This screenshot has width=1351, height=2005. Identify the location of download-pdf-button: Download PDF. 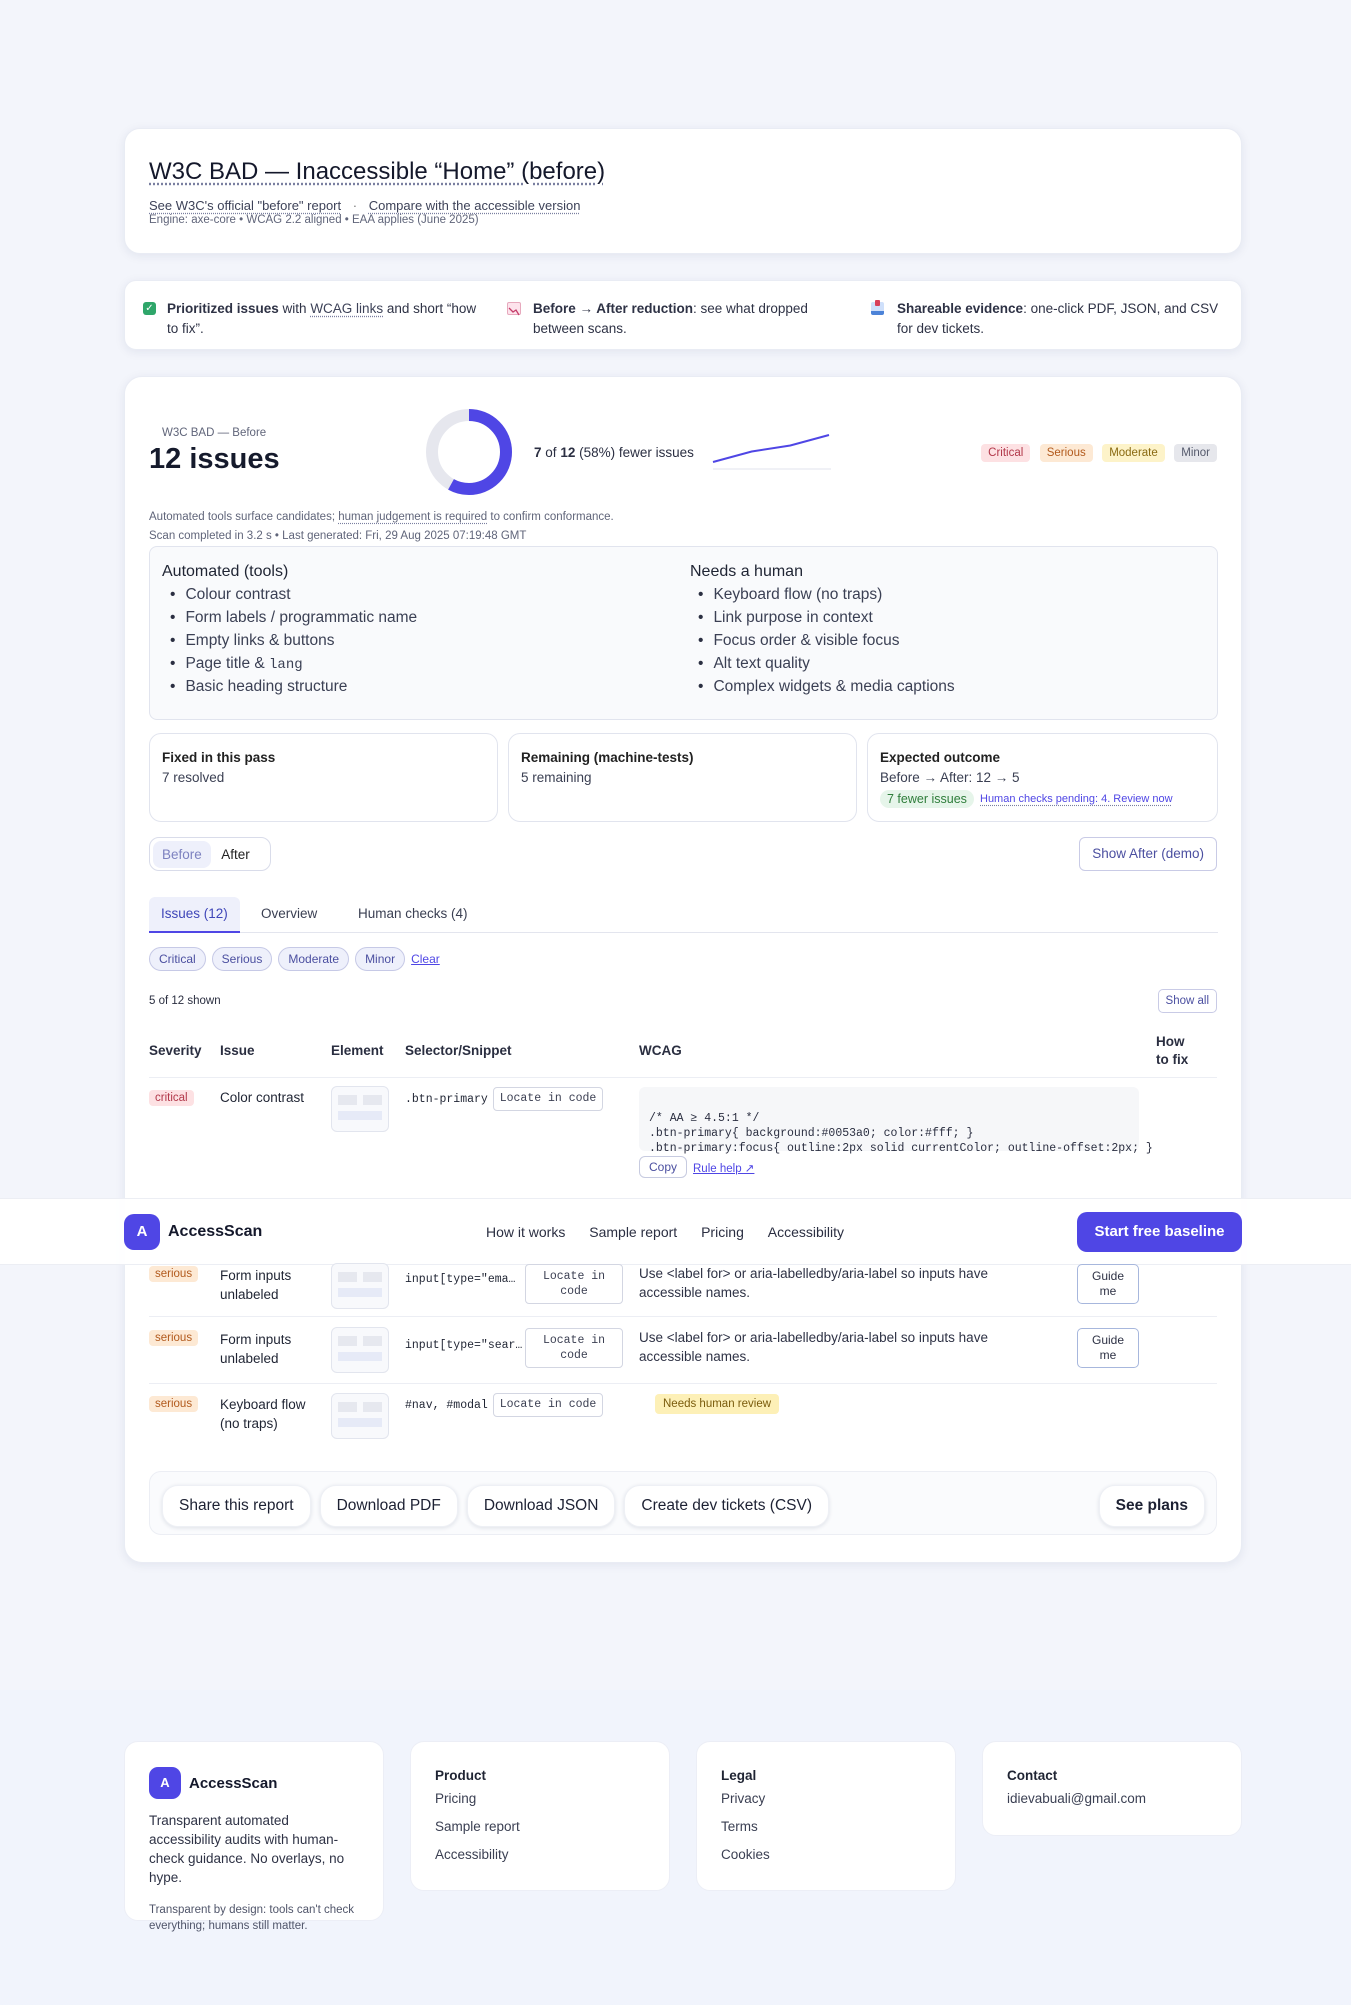
(388, 1506).